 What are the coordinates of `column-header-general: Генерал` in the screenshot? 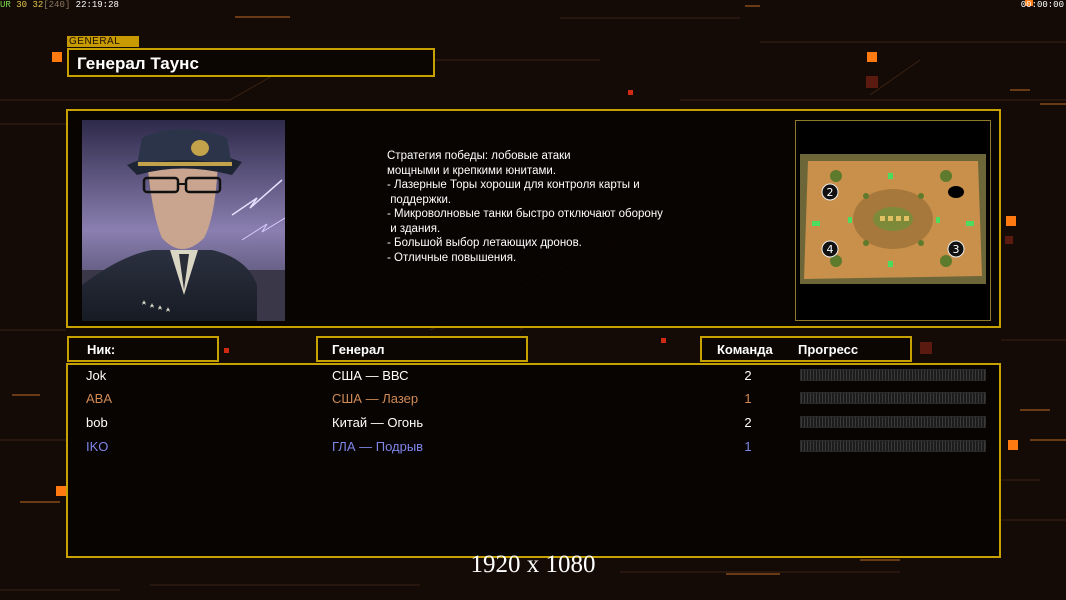 It's located at (358, 349).